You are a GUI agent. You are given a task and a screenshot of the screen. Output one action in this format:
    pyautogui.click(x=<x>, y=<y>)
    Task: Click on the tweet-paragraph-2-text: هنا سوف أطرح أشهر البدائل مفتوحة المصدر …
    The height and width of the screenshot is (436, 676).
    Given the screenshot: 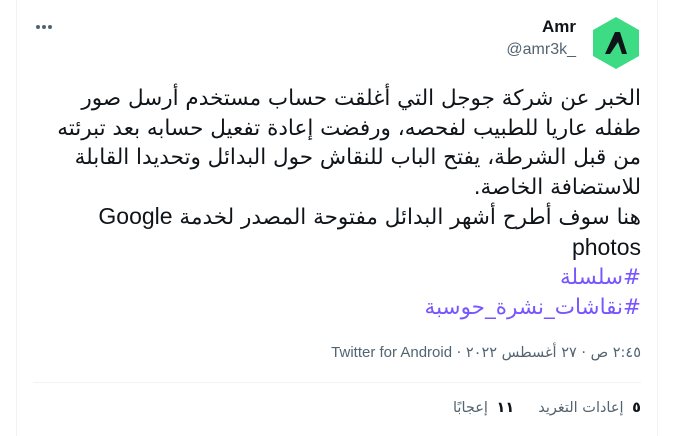 What is the action you would take?
    pyautogui.click(x=410, y=217)
    